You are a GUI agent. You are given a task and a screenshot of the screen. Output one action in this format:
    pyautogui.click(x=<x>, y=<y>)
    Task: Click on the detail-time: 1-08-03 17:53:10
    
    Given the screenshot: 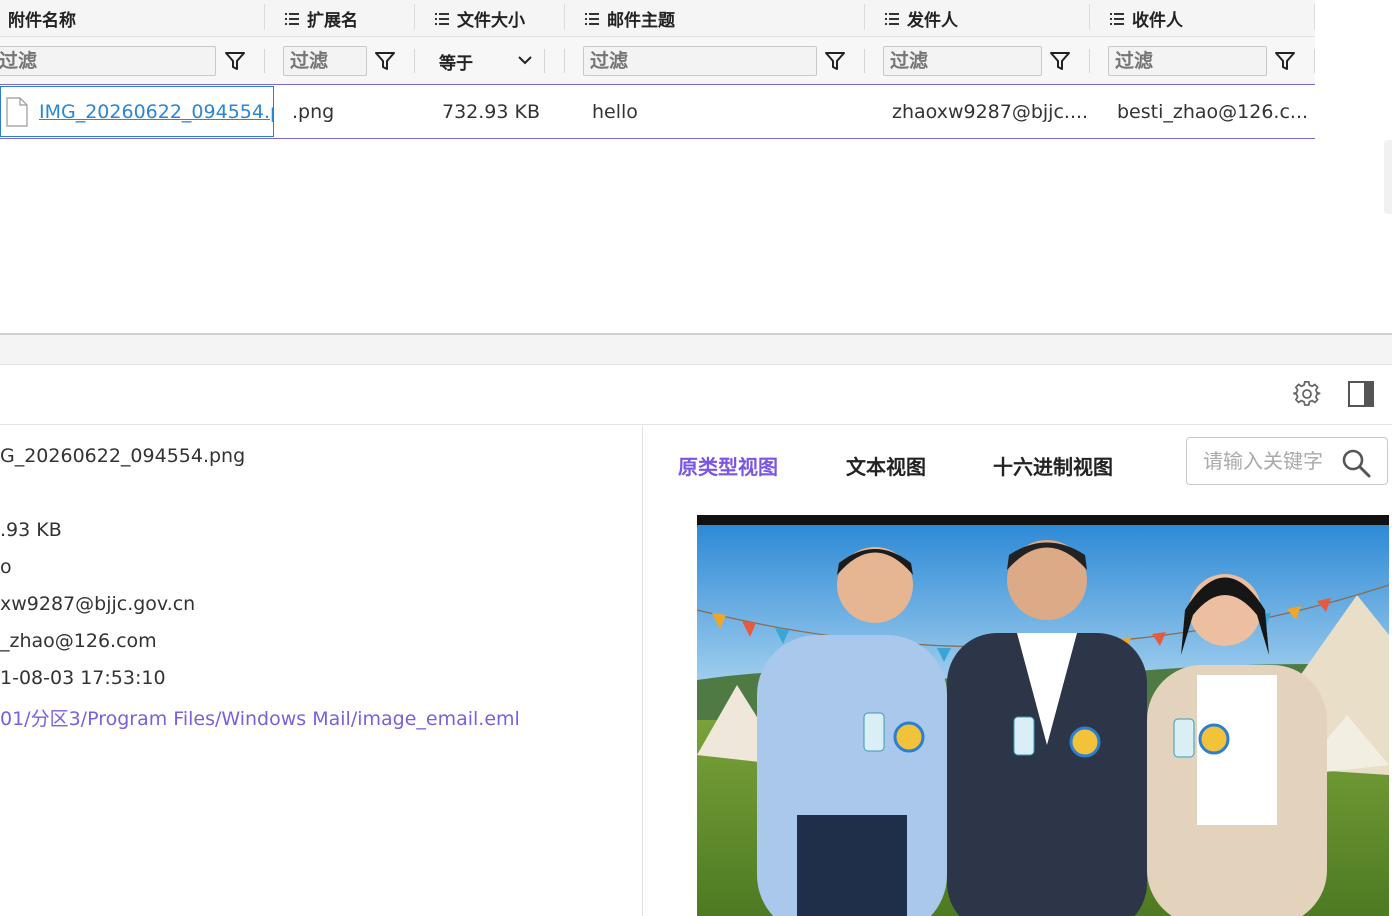 What is the action you would take?
    pyautogui.click(x=83, y=678)
    